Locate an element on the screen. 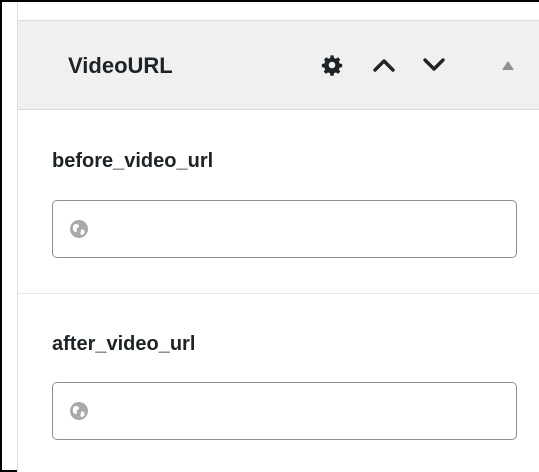  move-down-button is located at coordinates (434, 65).